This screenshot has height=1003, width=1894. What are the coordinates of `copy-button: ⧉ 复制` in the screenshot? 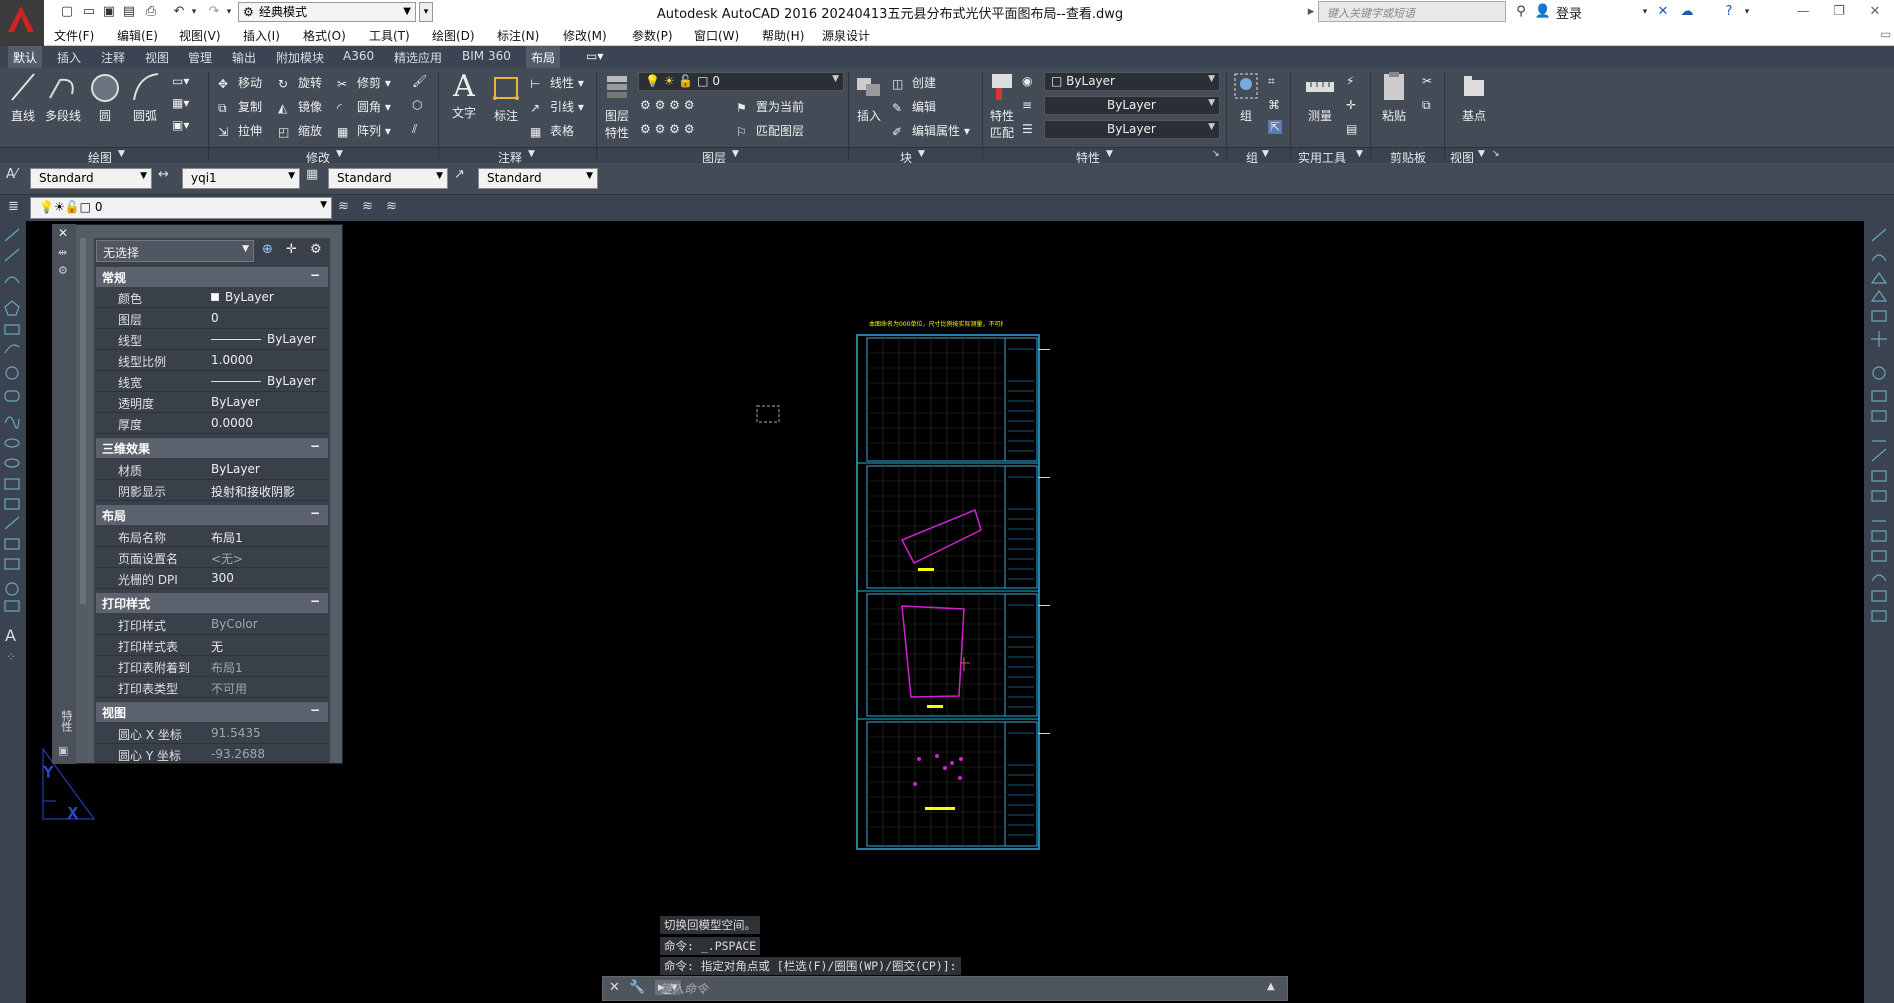 It's located at (240, 106).